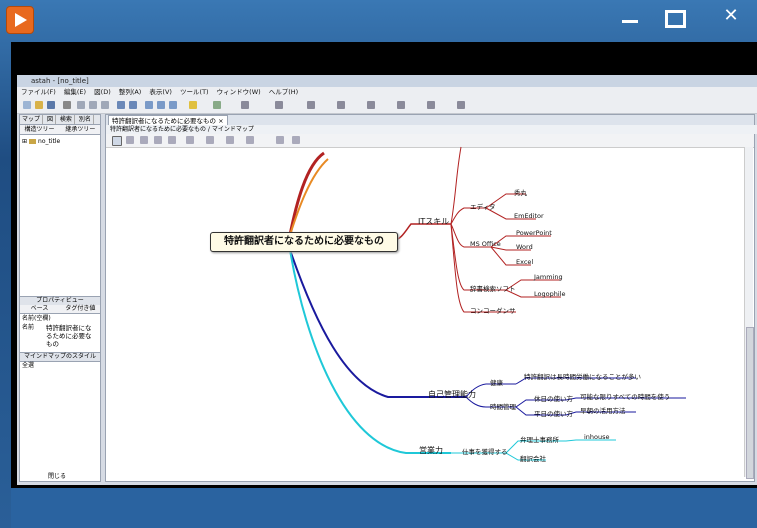  I want to click on save-icon, so click(51, 105).